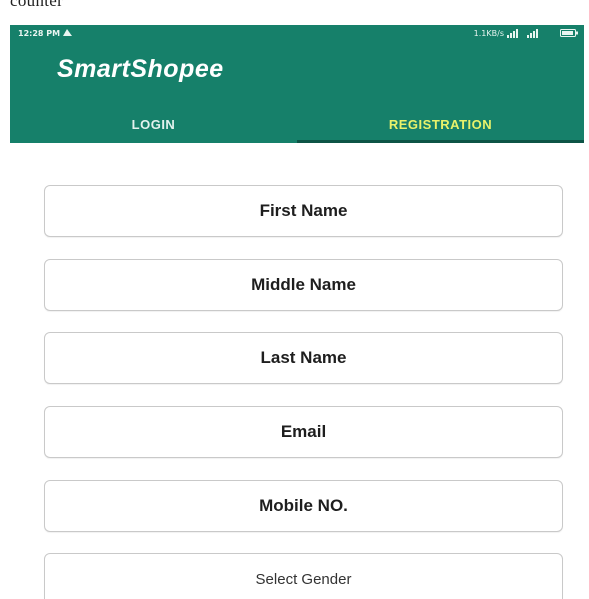 This screenshot has width=589, height=599. Describe the element at coordinates (512, 33) in the screenshot. I see `signal-icon` at that location.